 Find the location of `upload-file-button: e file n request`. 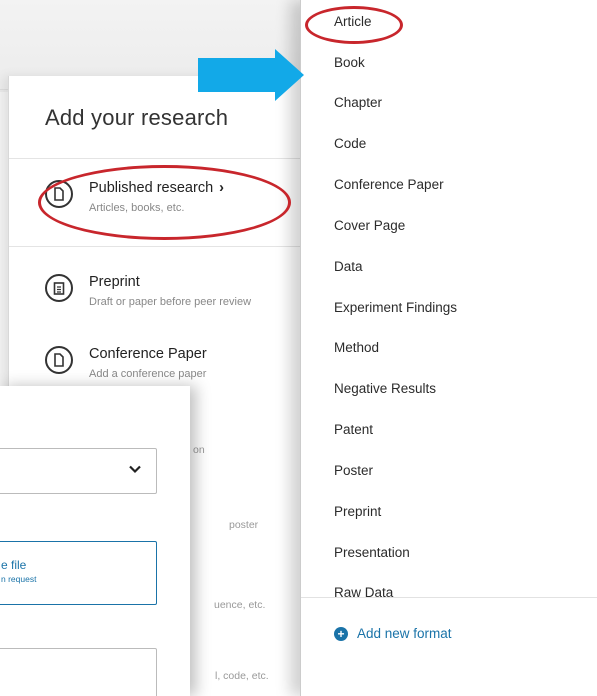

upload-file-button: e file n request is located at coordinates (78, 573).